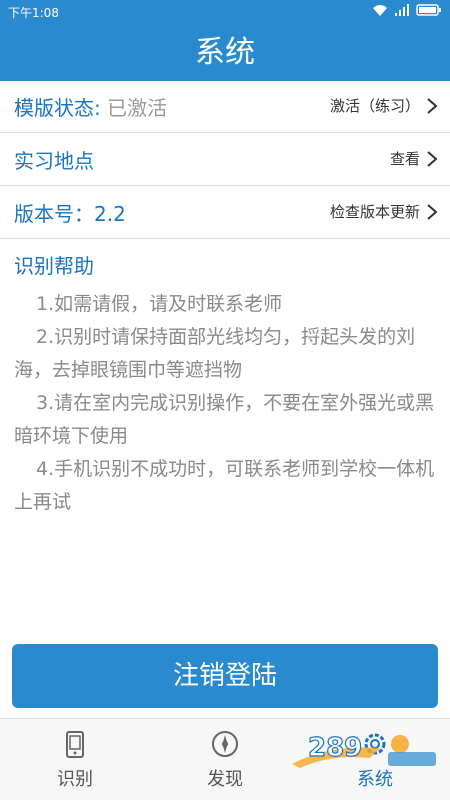 The image size is (450, 800). I want to click on internship-location-row: 实习地点 查看, so click(225, 160).